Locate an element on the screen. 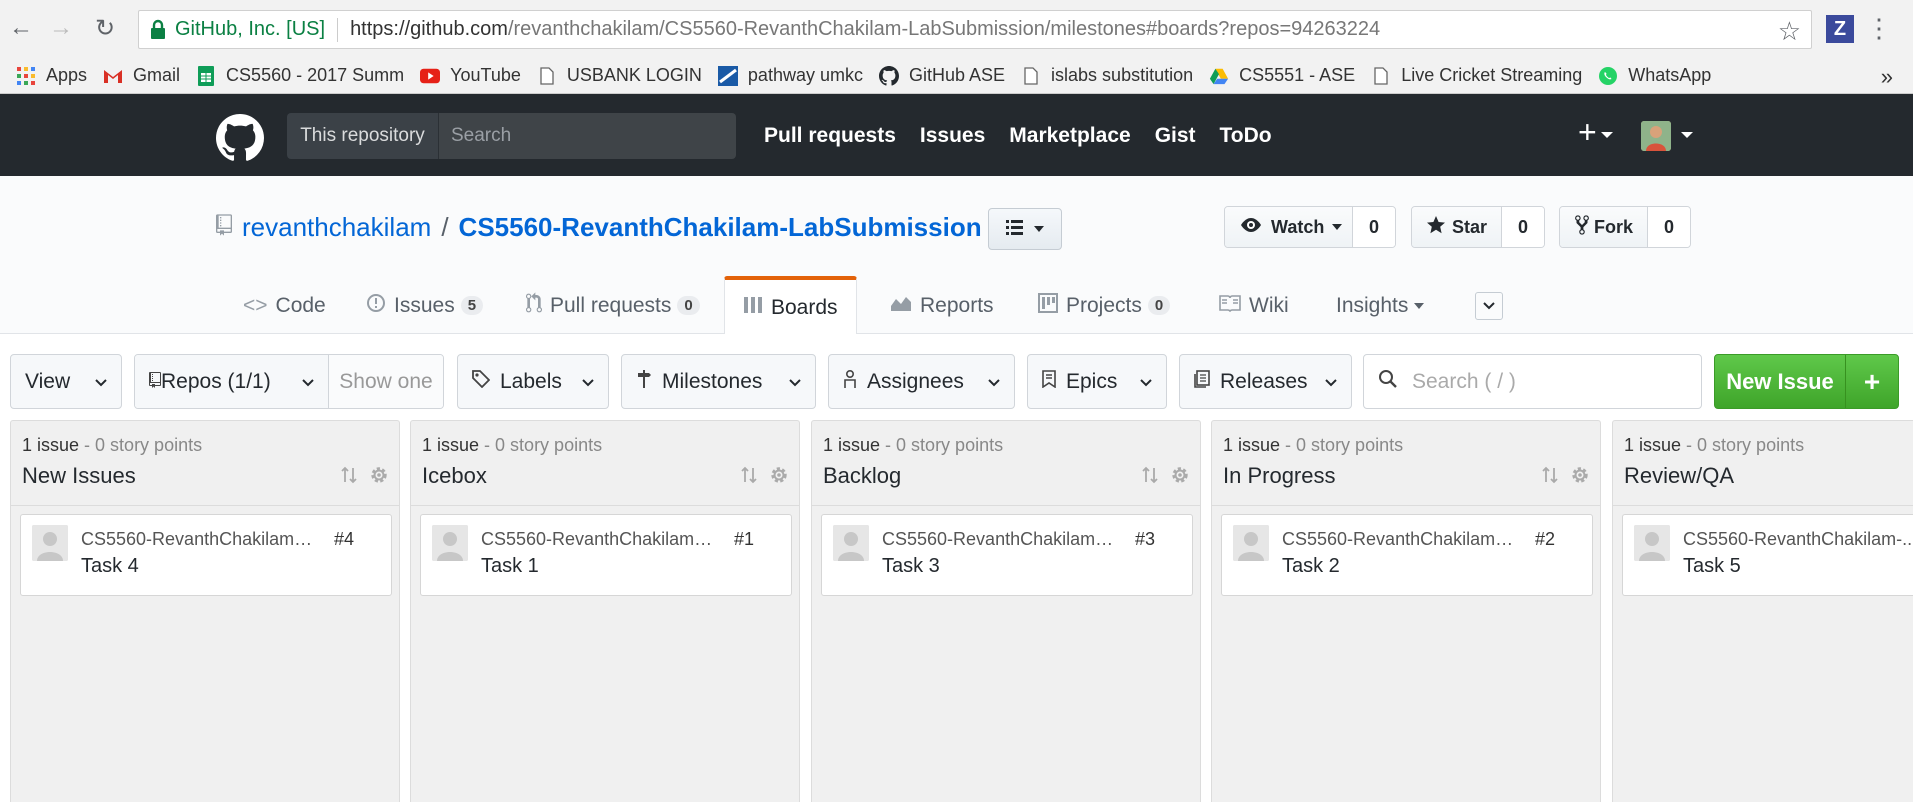 The image size is (1913, 802). card-title: Task 2 is located at coordinates (1311, 566).